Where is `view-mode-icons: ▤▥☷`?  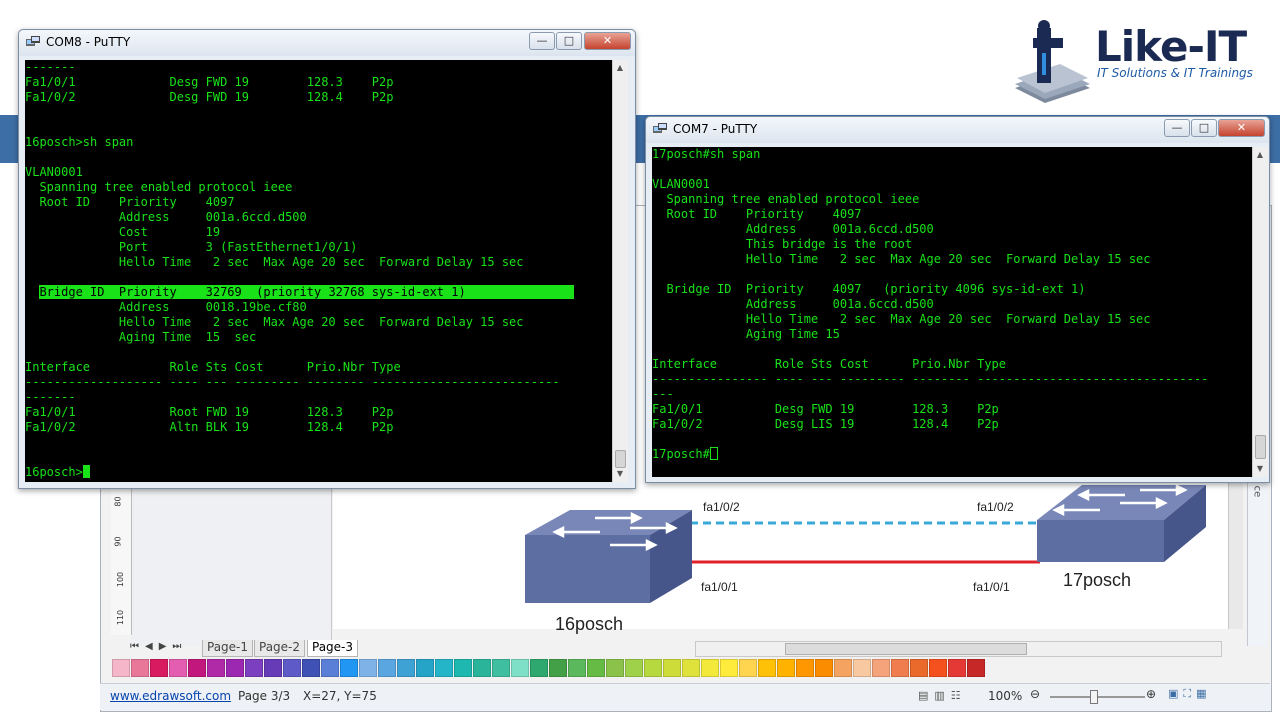
view-mode-icons: ▤▥☷ is located at coordinates (942, 695).